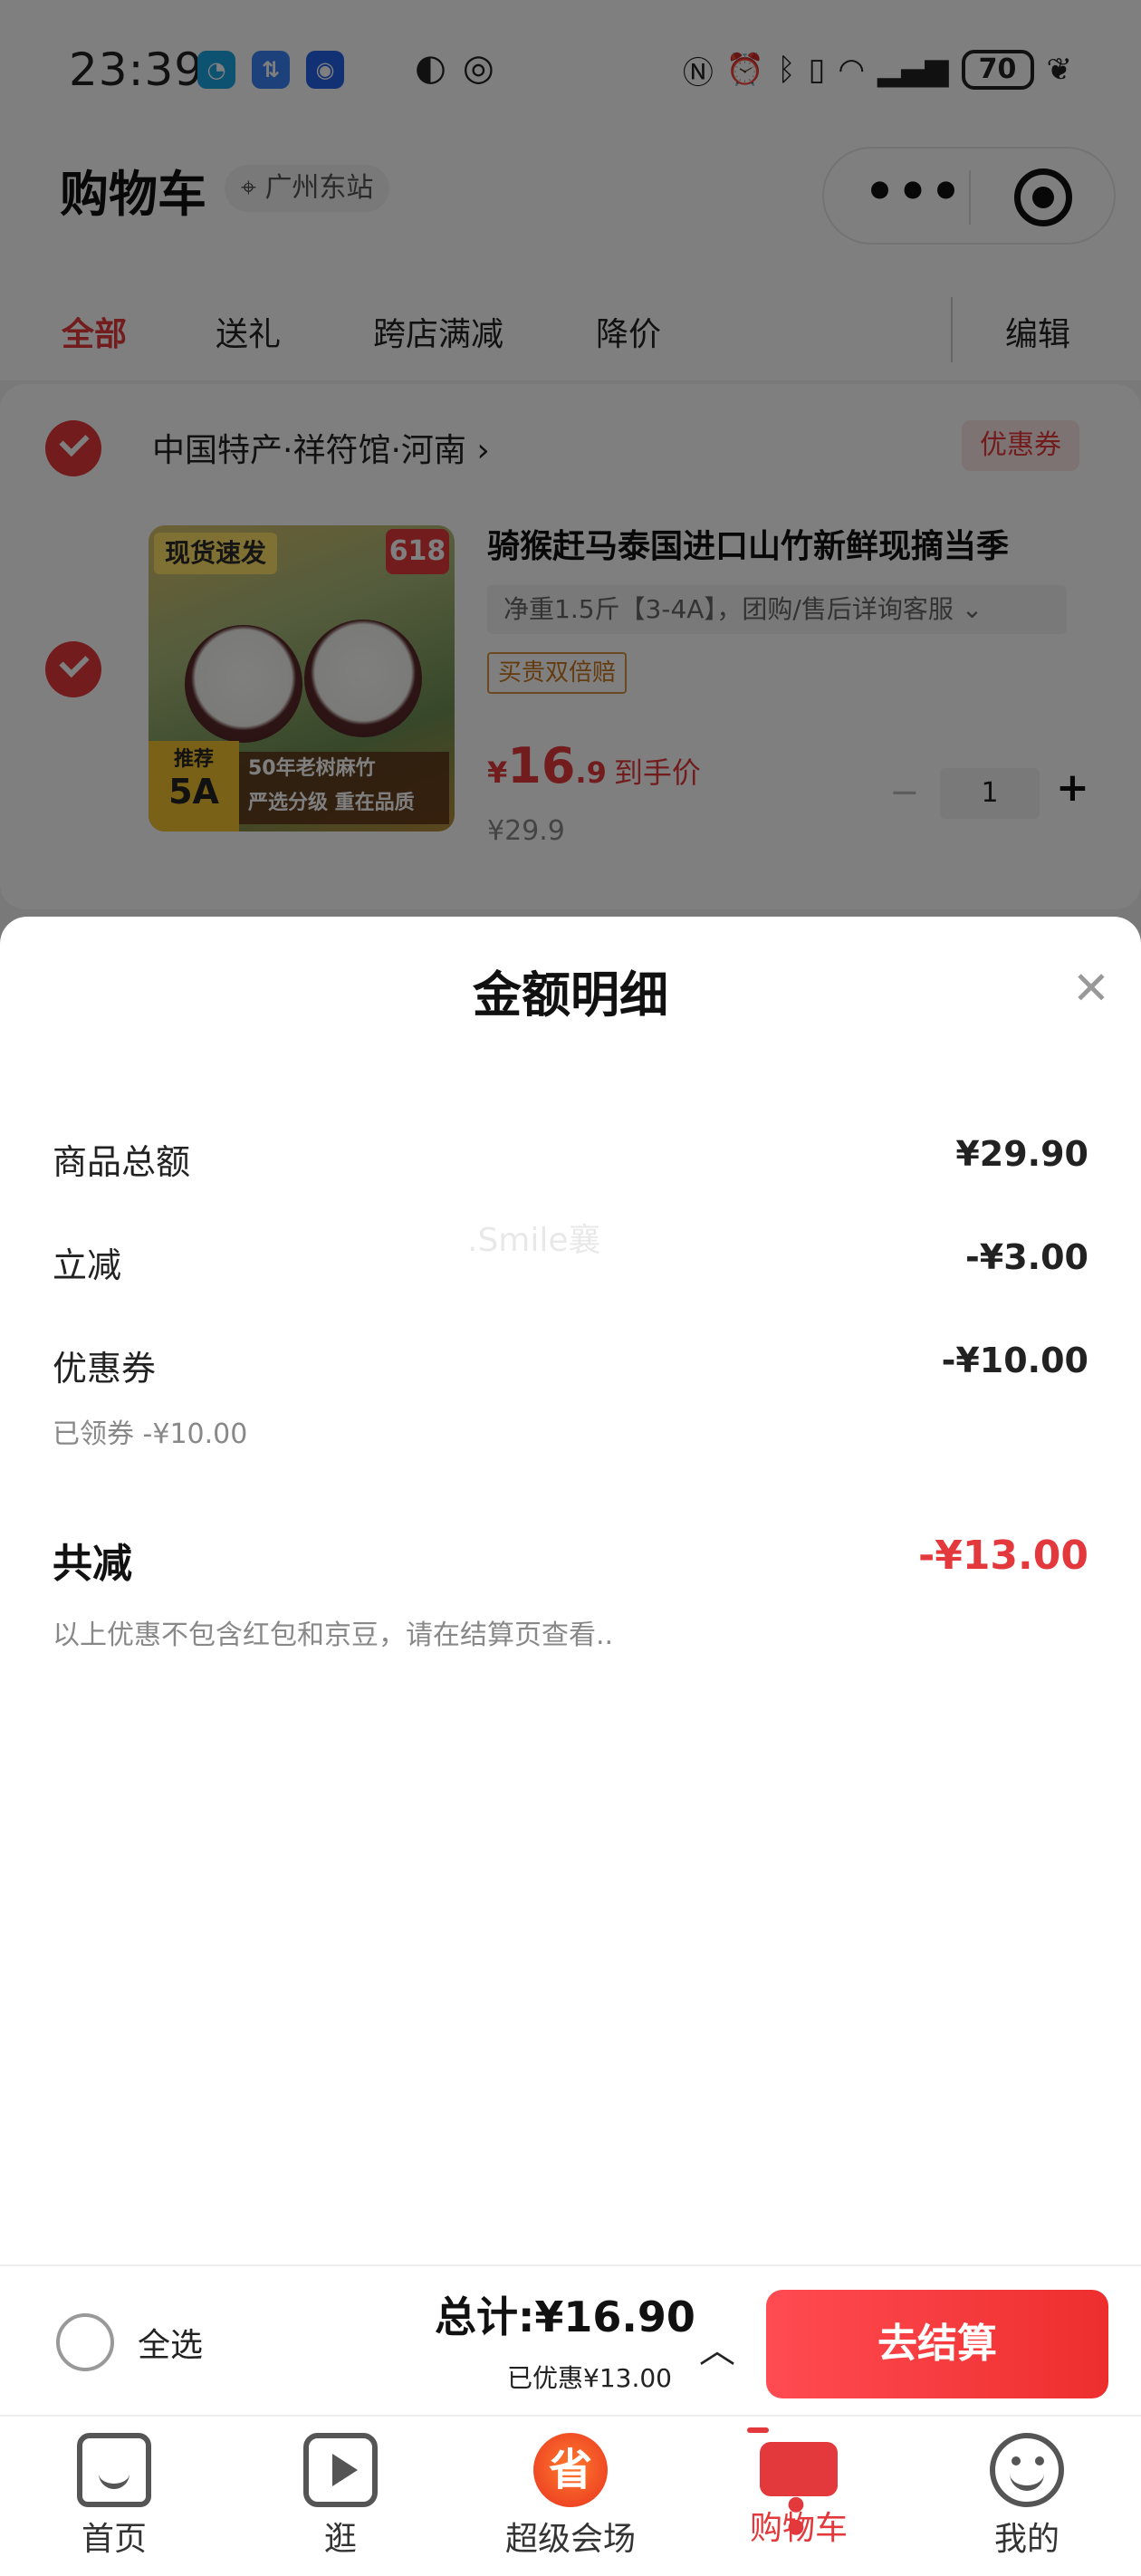 Image resolution: width=1141 pixels, height=2576 pixels. What do you see at coordinates (1026, 1257) in the screenshot?
I see `instant-discount-value: -¥3.00` at bounding box center [1026, 1257].